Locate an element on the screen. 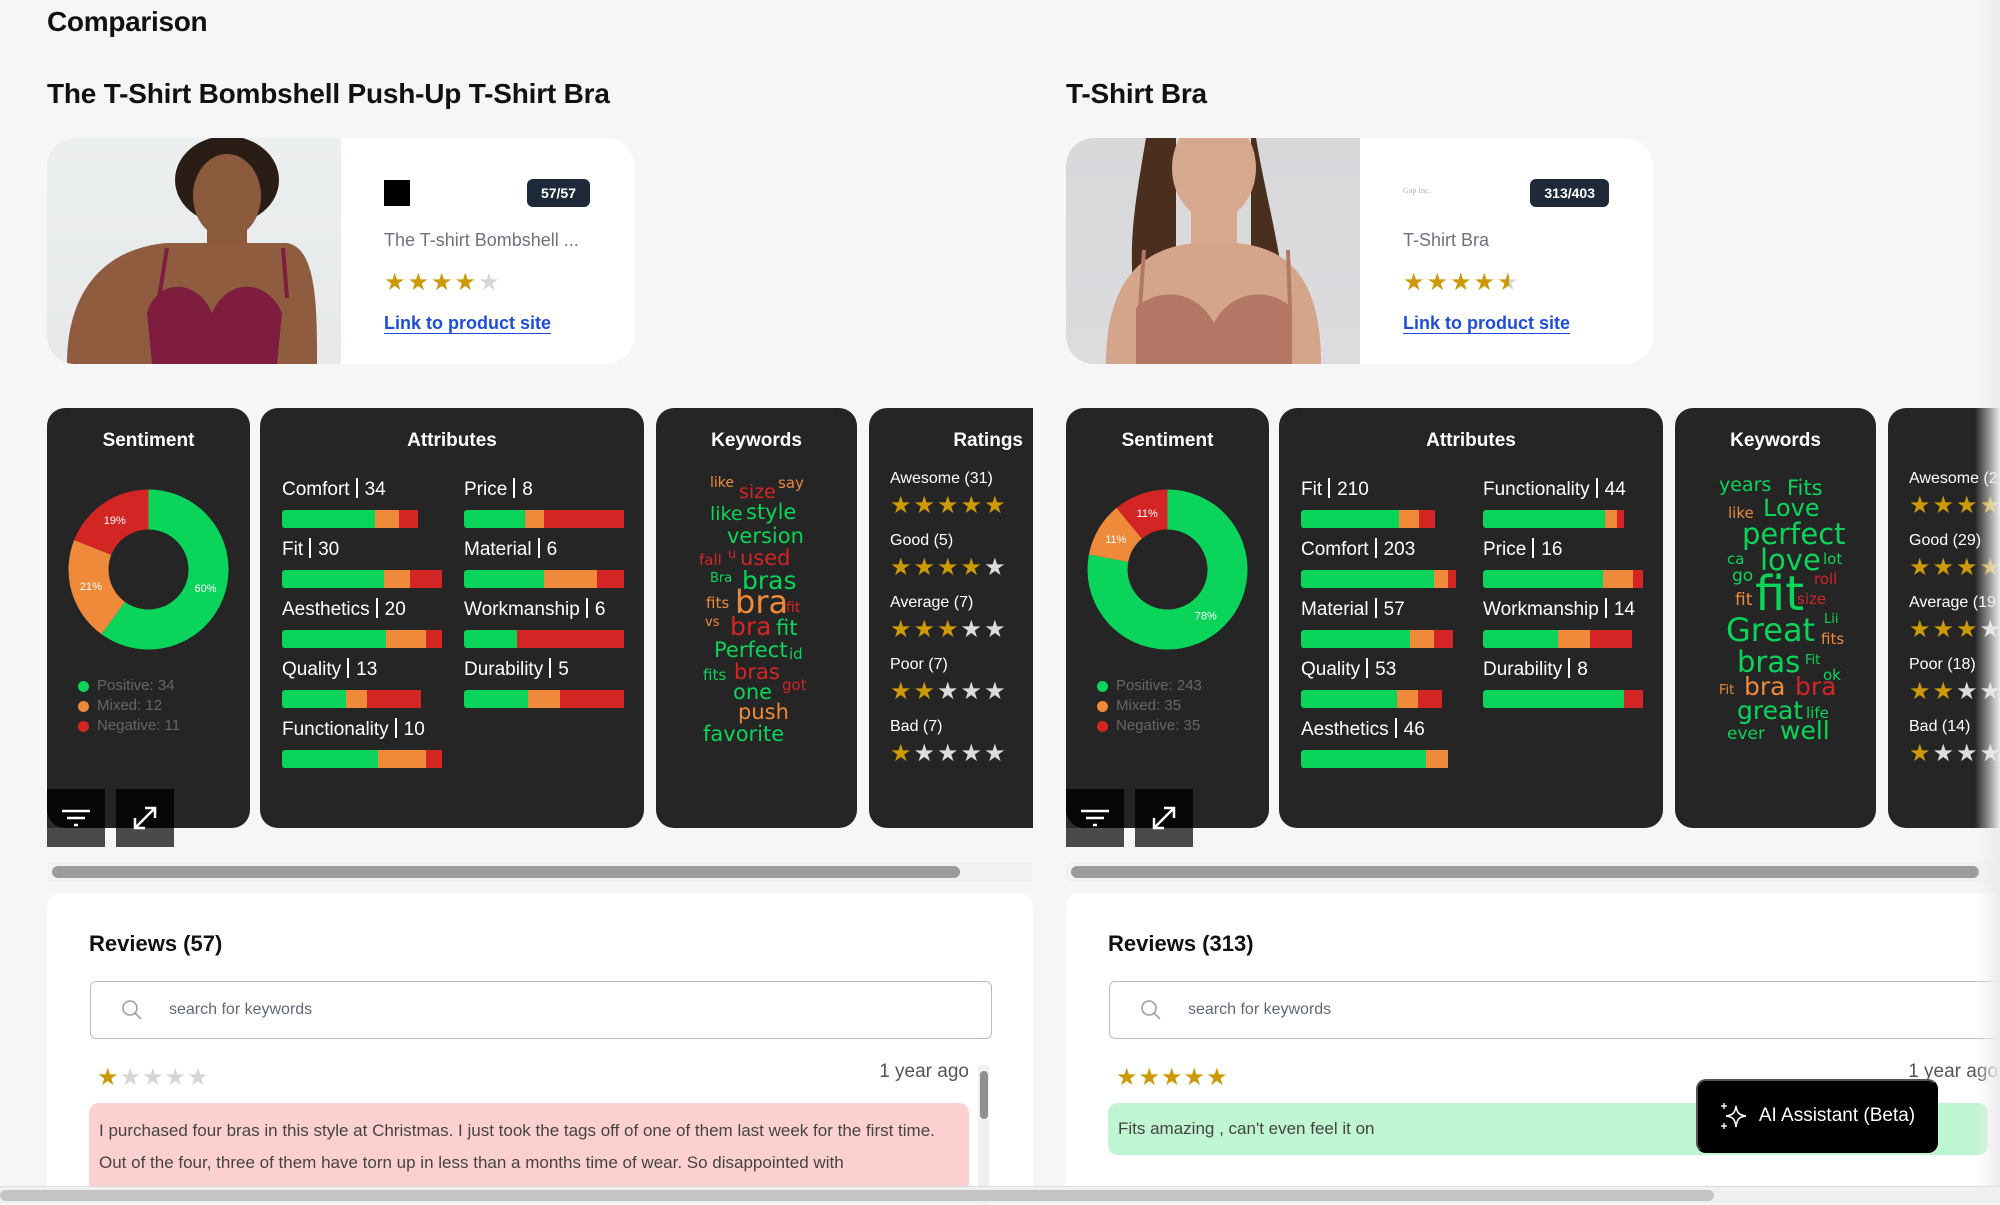 This screenshot has width=2000, height=1205. keyword: roll is located at coordinates (1825, 579).